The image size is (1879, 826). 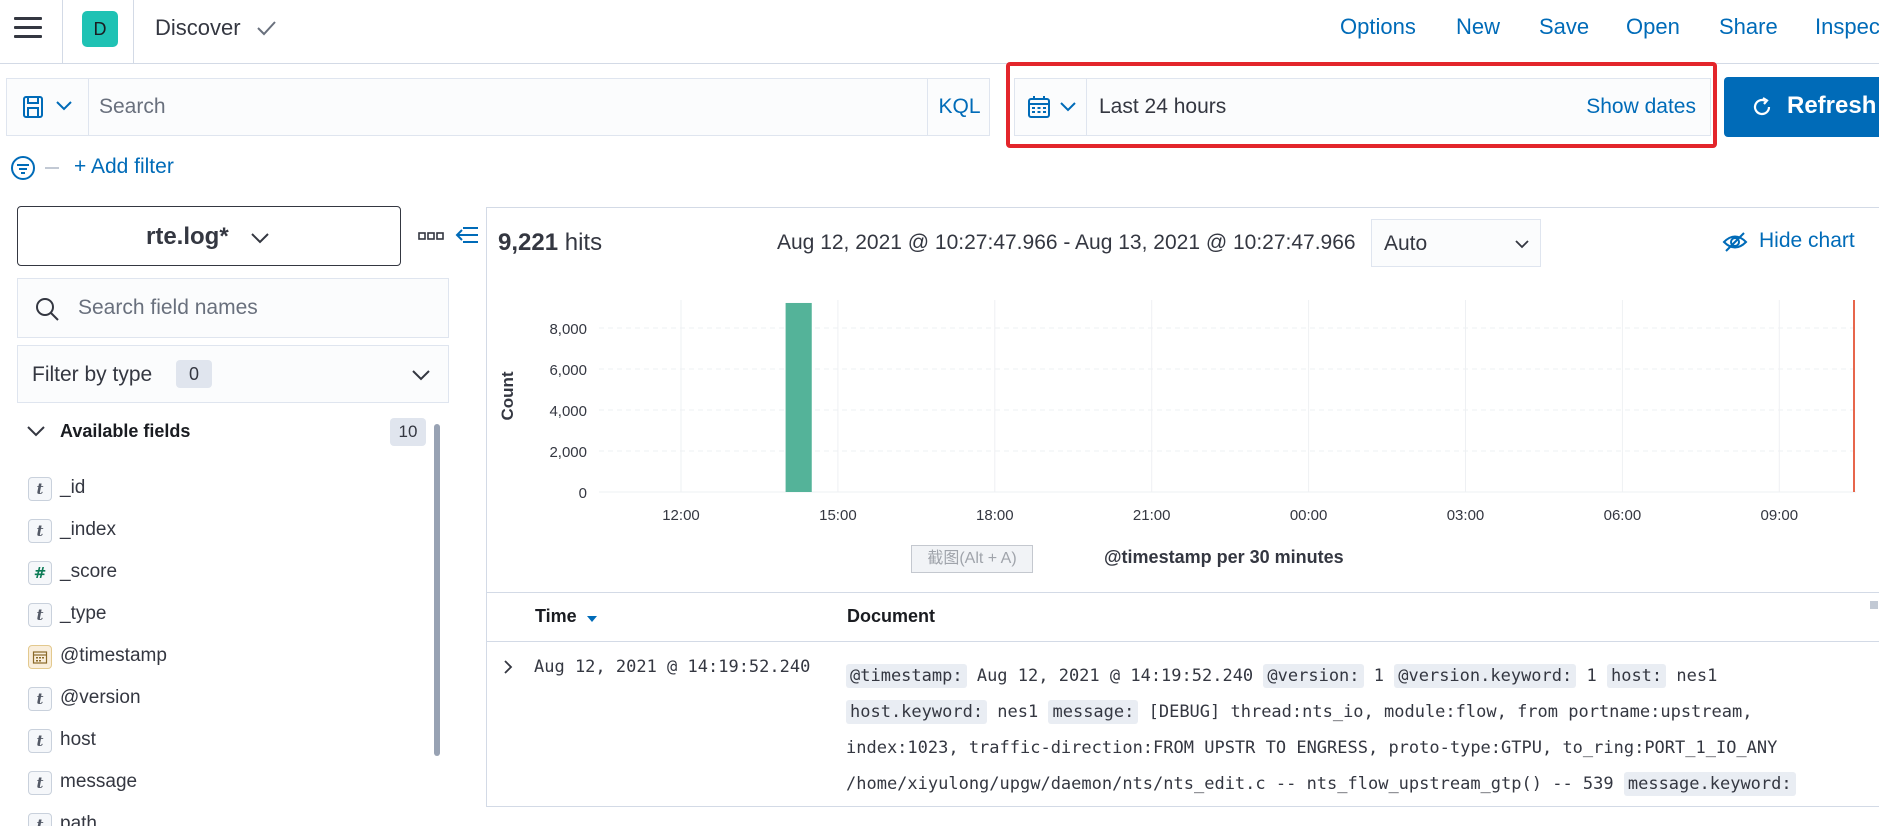 I want to click on hits-count: 9,221 hits, so click(x=550, y=243).